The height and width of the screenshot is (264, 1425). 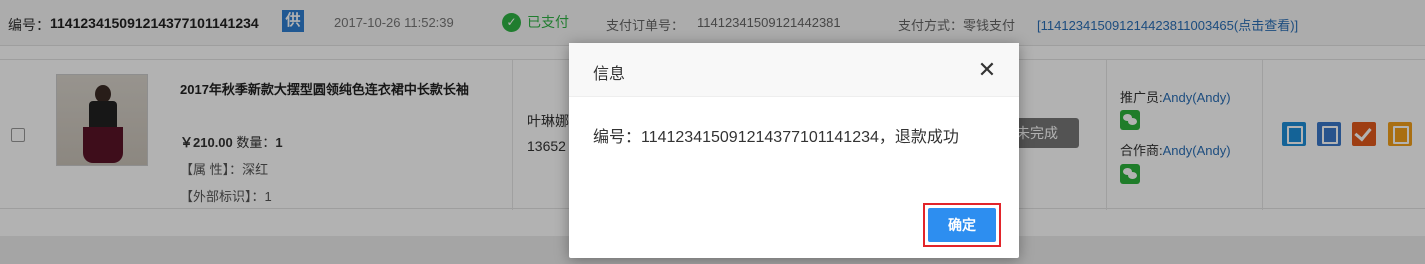 I want to click on ok-button: 确定, so click(x=962, y=225).